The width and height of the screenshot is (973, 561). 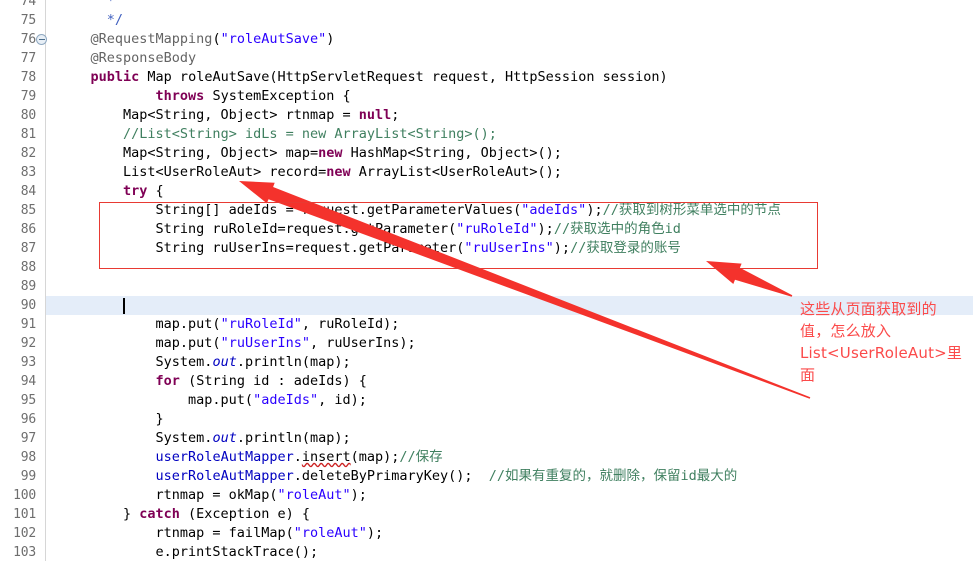 What do you see at coordinates (509, 191) in the screenshot?
I see `code-line-84: try {` at bounding box center [509, 191].